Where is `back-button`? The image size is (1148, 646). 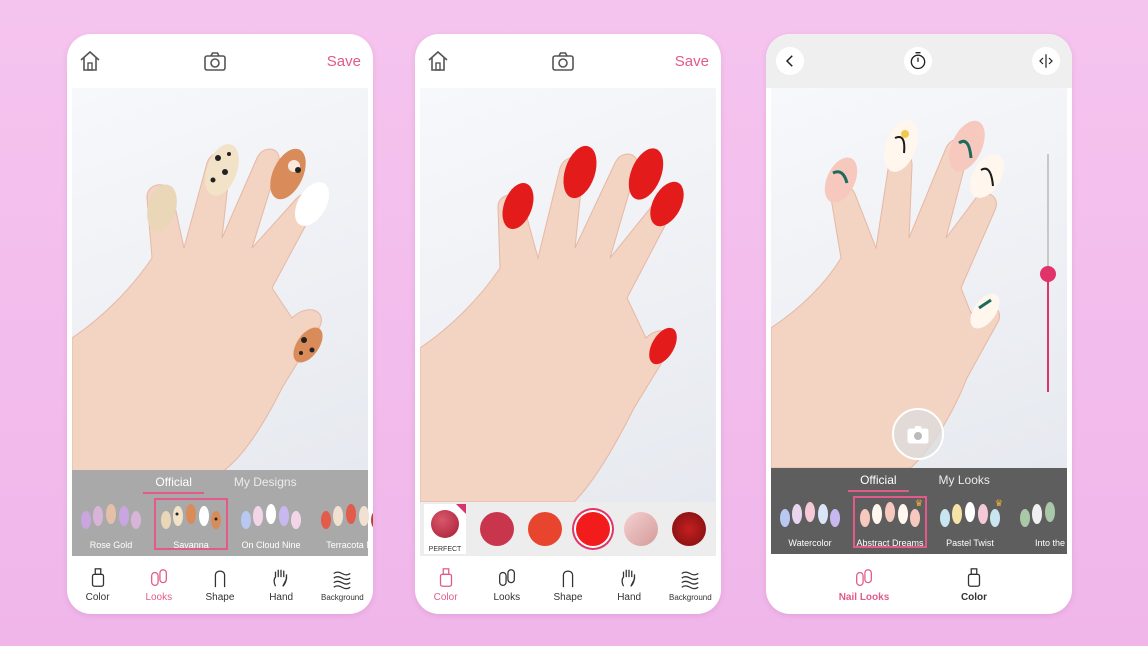
back-button is located at coordinates (790, 61).